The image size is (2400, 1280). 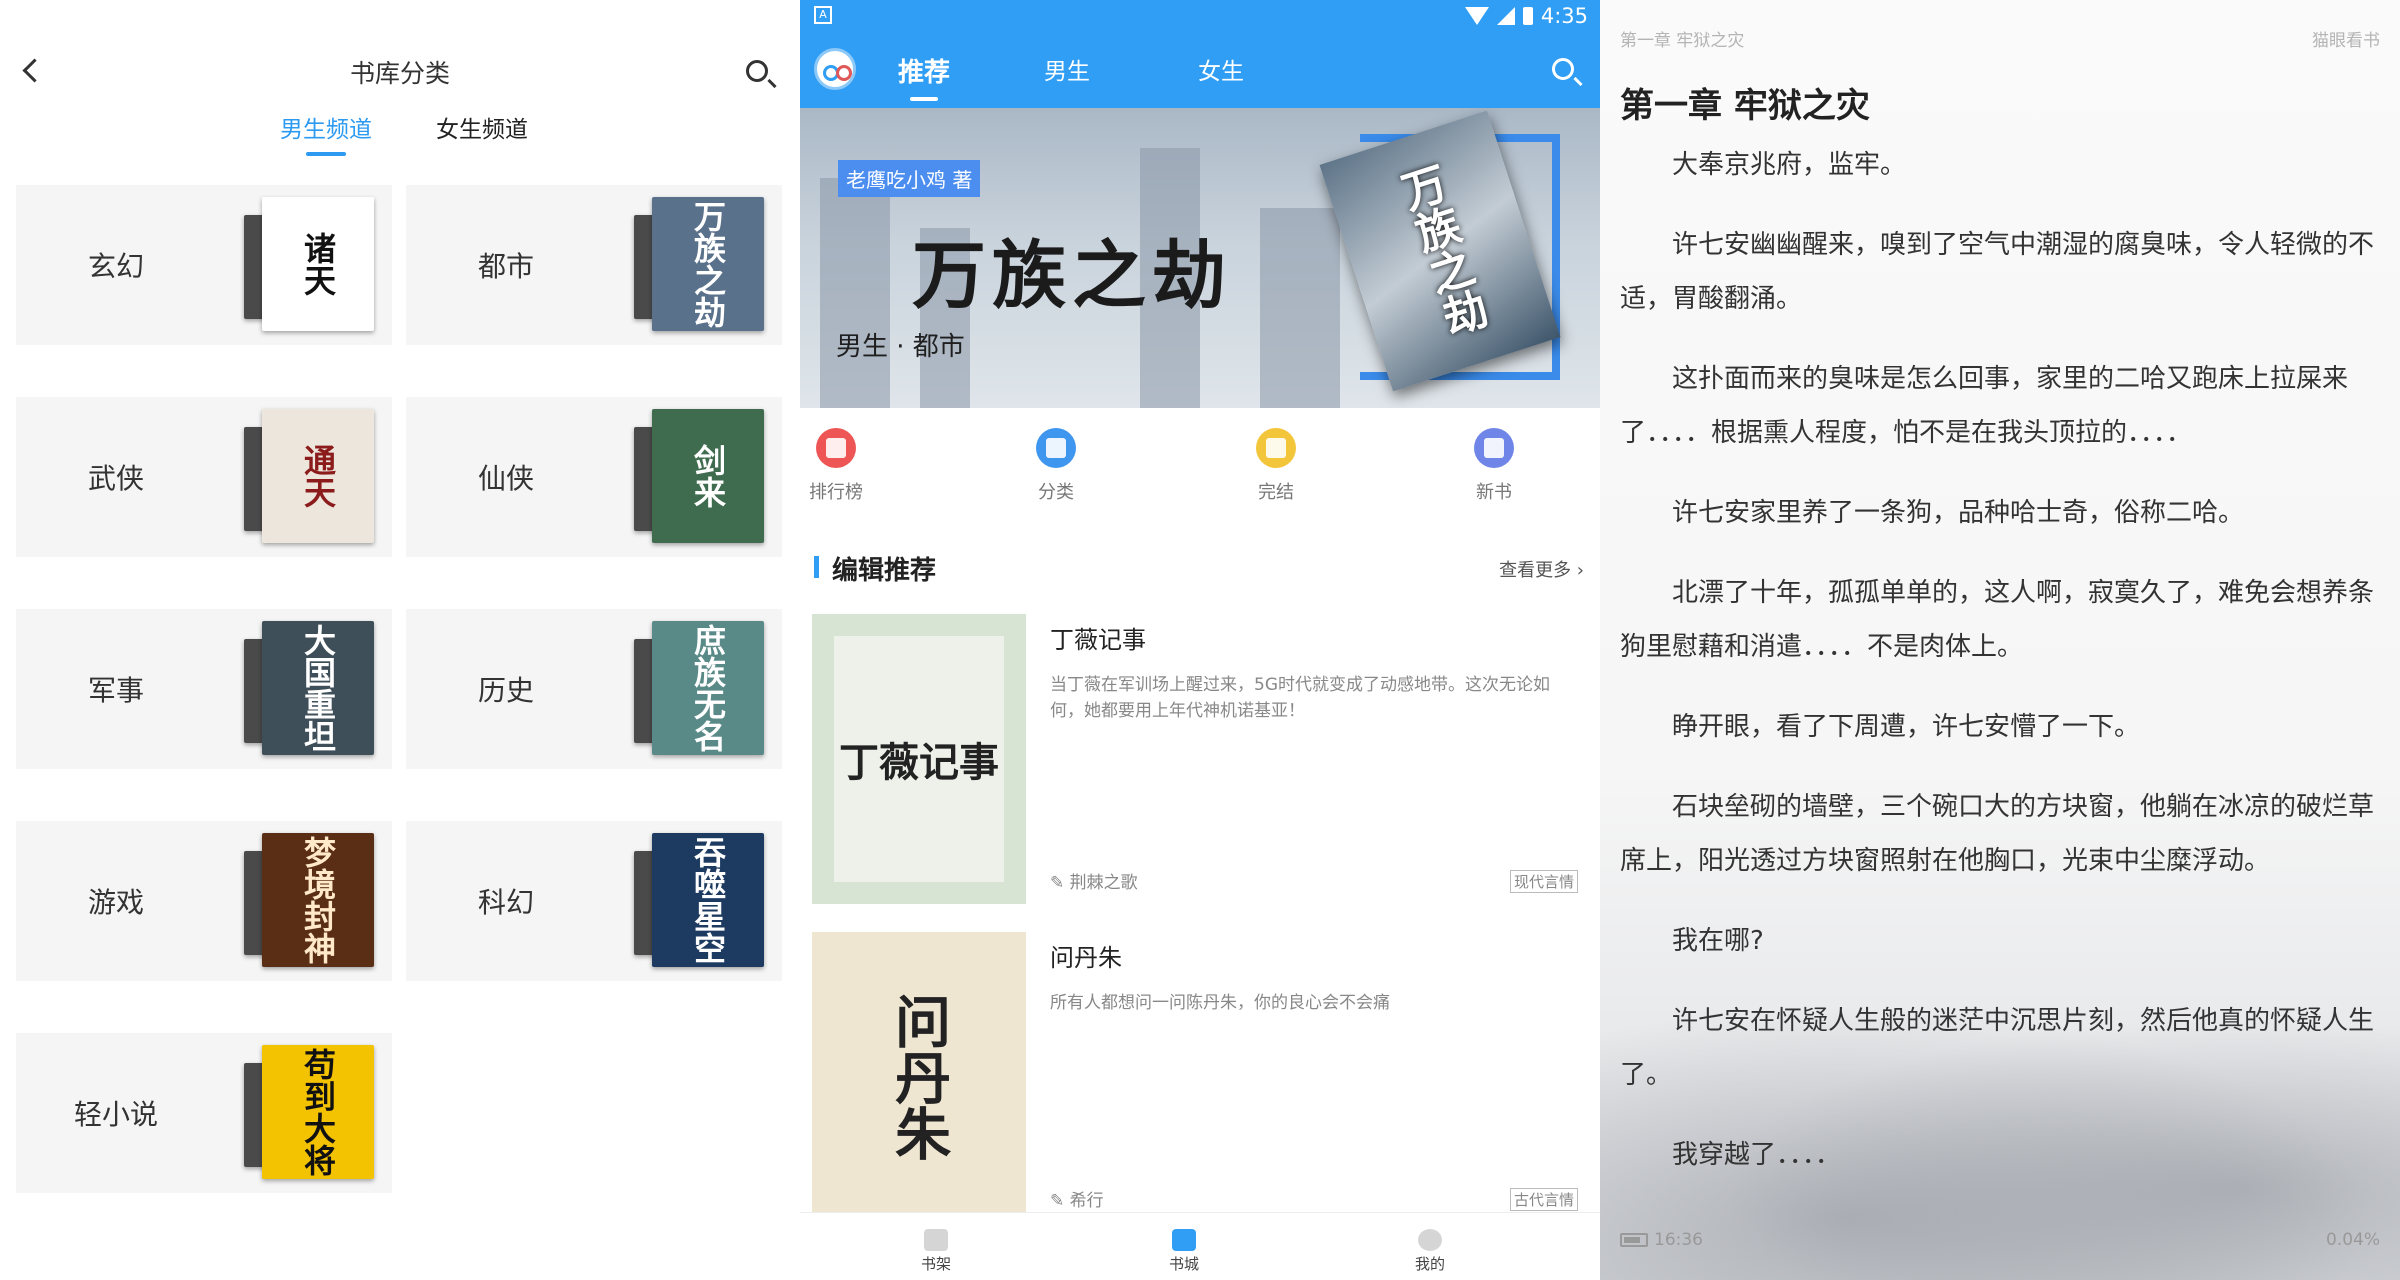 I want to click on category-covers: 苟到大将, so click(x=314, y=1113).